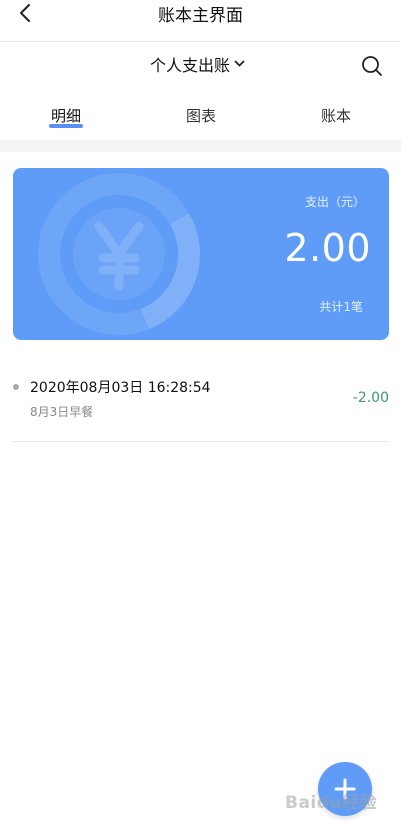 This screenshot has height=832, width=401. I want to click on record-amount: -2.00, so click(370, 398).